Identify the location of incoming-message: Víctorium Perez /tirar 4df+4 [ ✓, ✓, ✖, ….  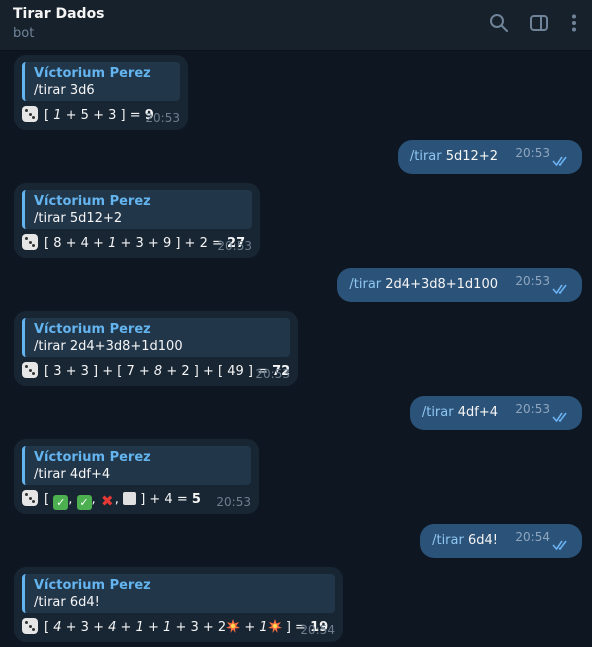
(136, 476).